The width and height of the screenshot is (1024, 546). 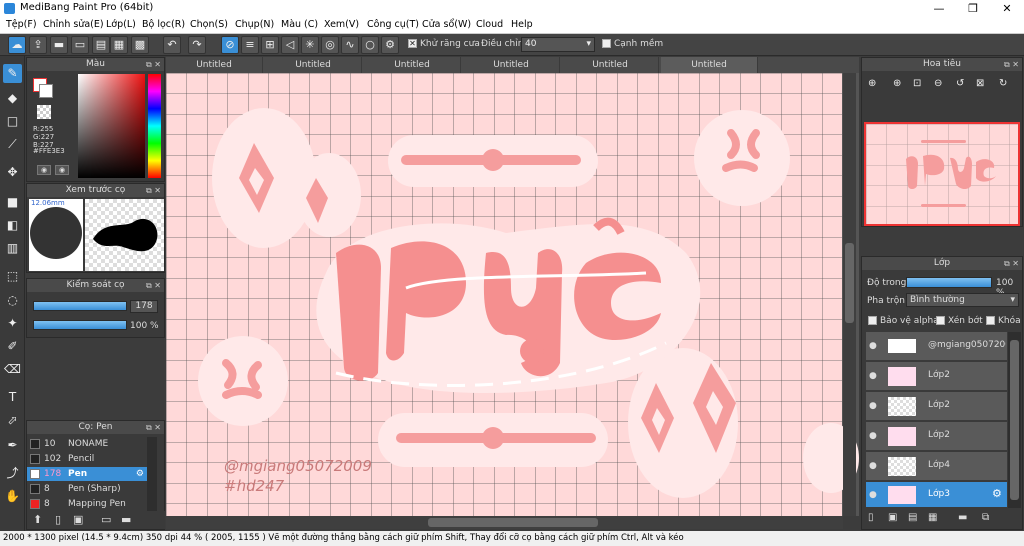 What do you see at coordinates (849, 283) in the screenshot?
I see `vscroll-thumb` at bounding box center [849, 283].